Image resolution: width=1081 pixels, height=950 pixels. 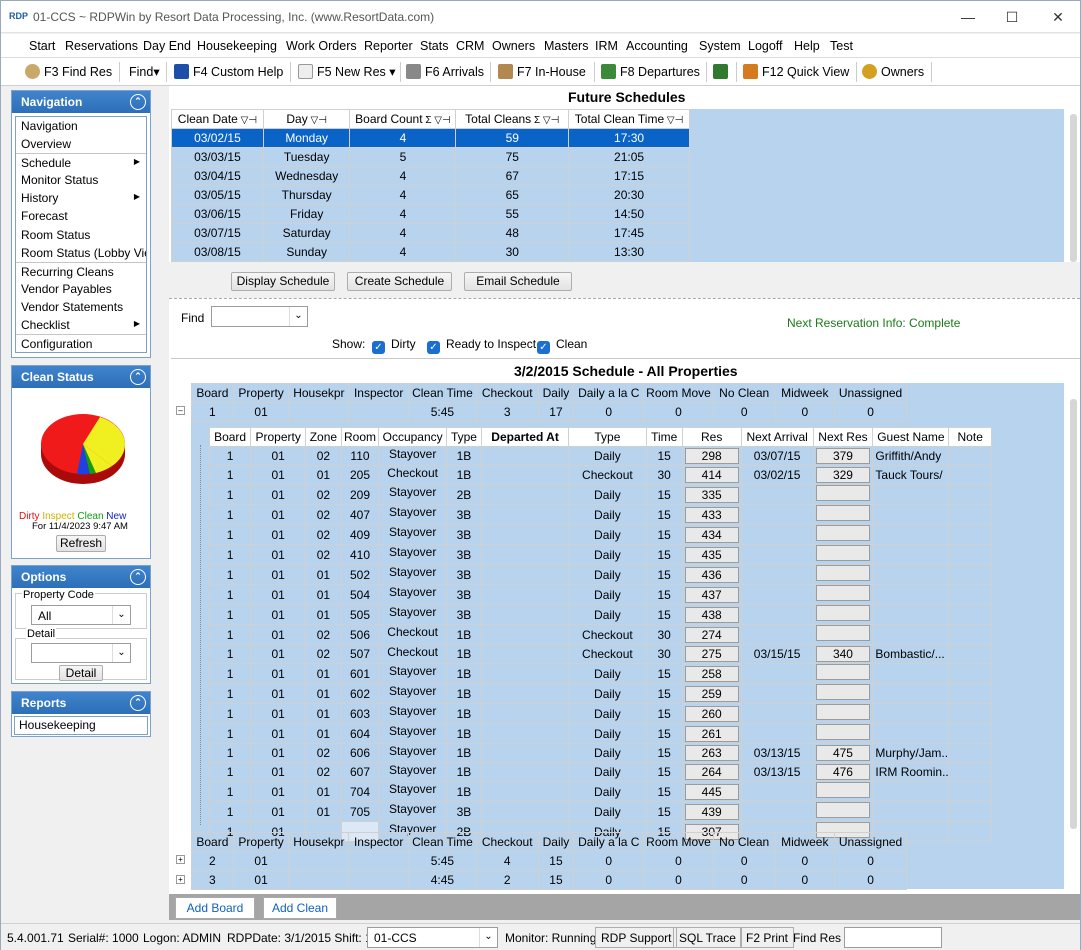 I want to click on column-header: Clean Time, so click(x=442, y=393).